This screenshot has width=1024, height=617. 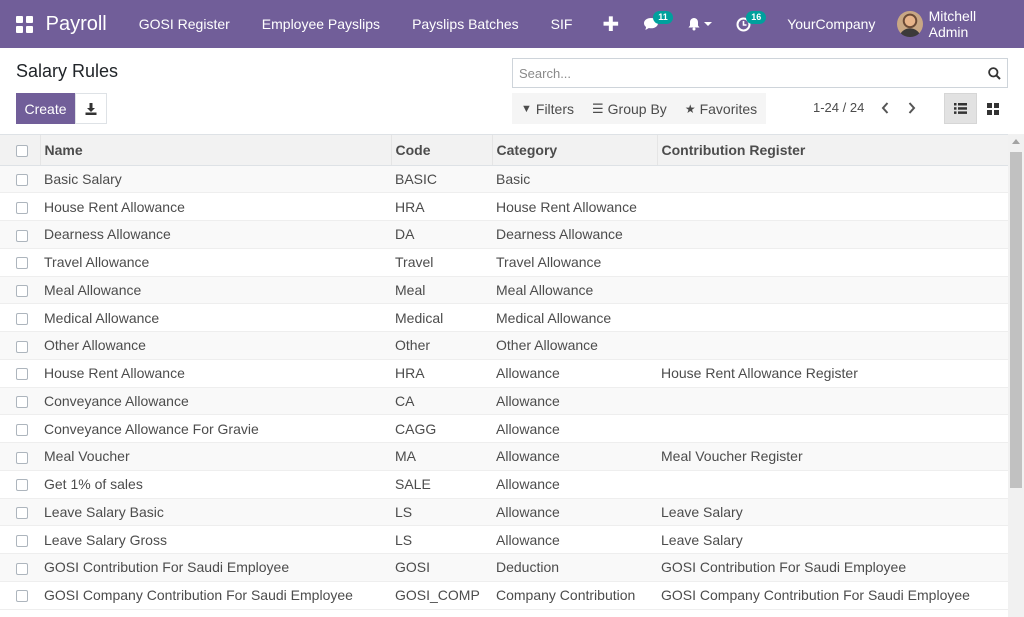 I want to click on cell-name: Basic Salary, so click(x=215, y=179).